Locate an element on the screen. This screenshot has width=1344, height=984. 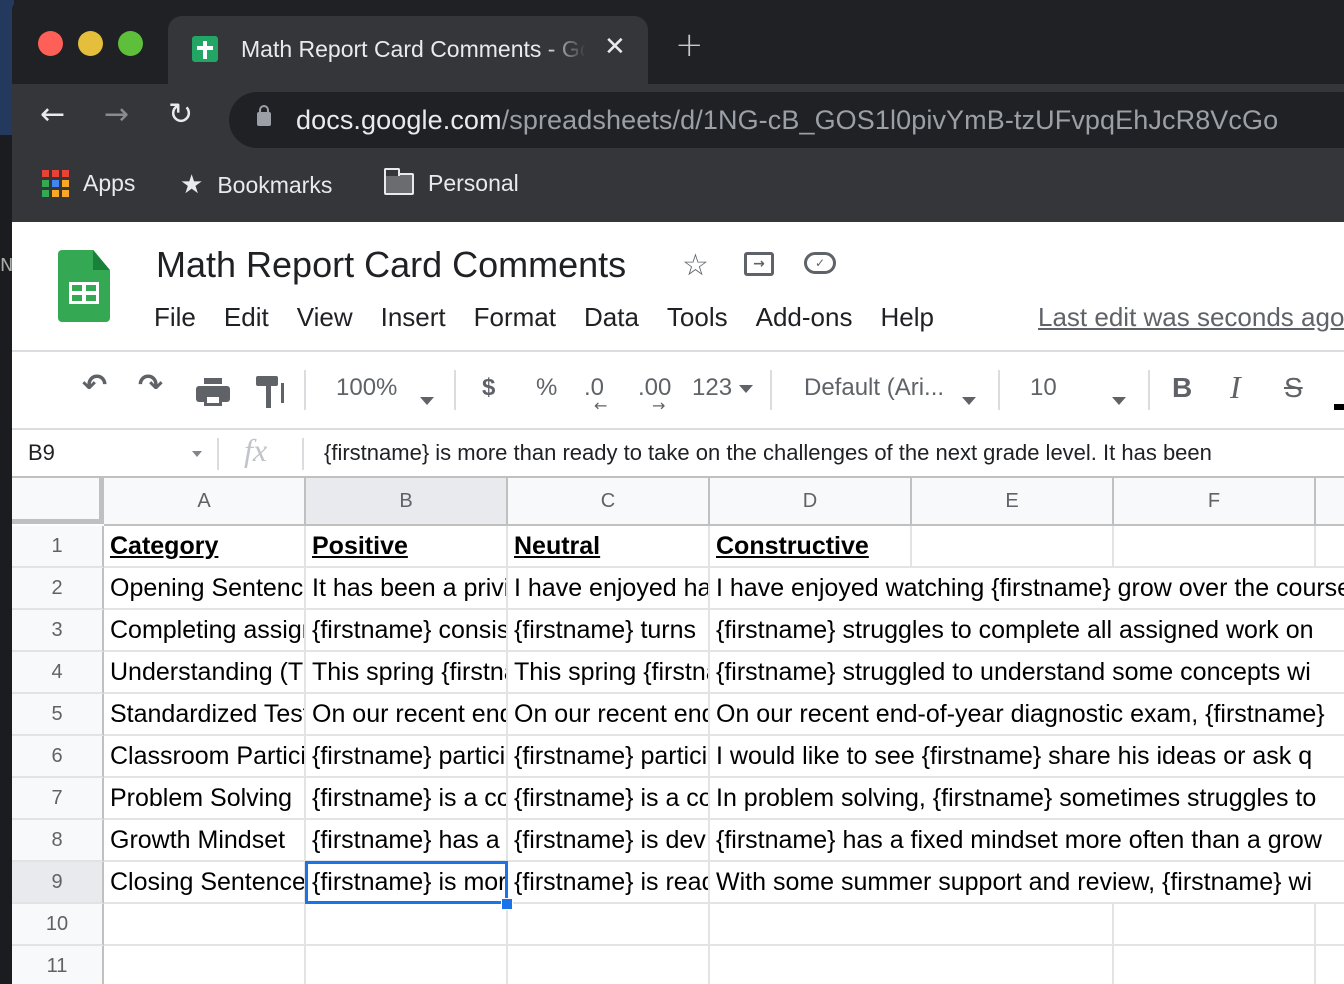
column-header-e: E is located at coordinates (1013, 502).